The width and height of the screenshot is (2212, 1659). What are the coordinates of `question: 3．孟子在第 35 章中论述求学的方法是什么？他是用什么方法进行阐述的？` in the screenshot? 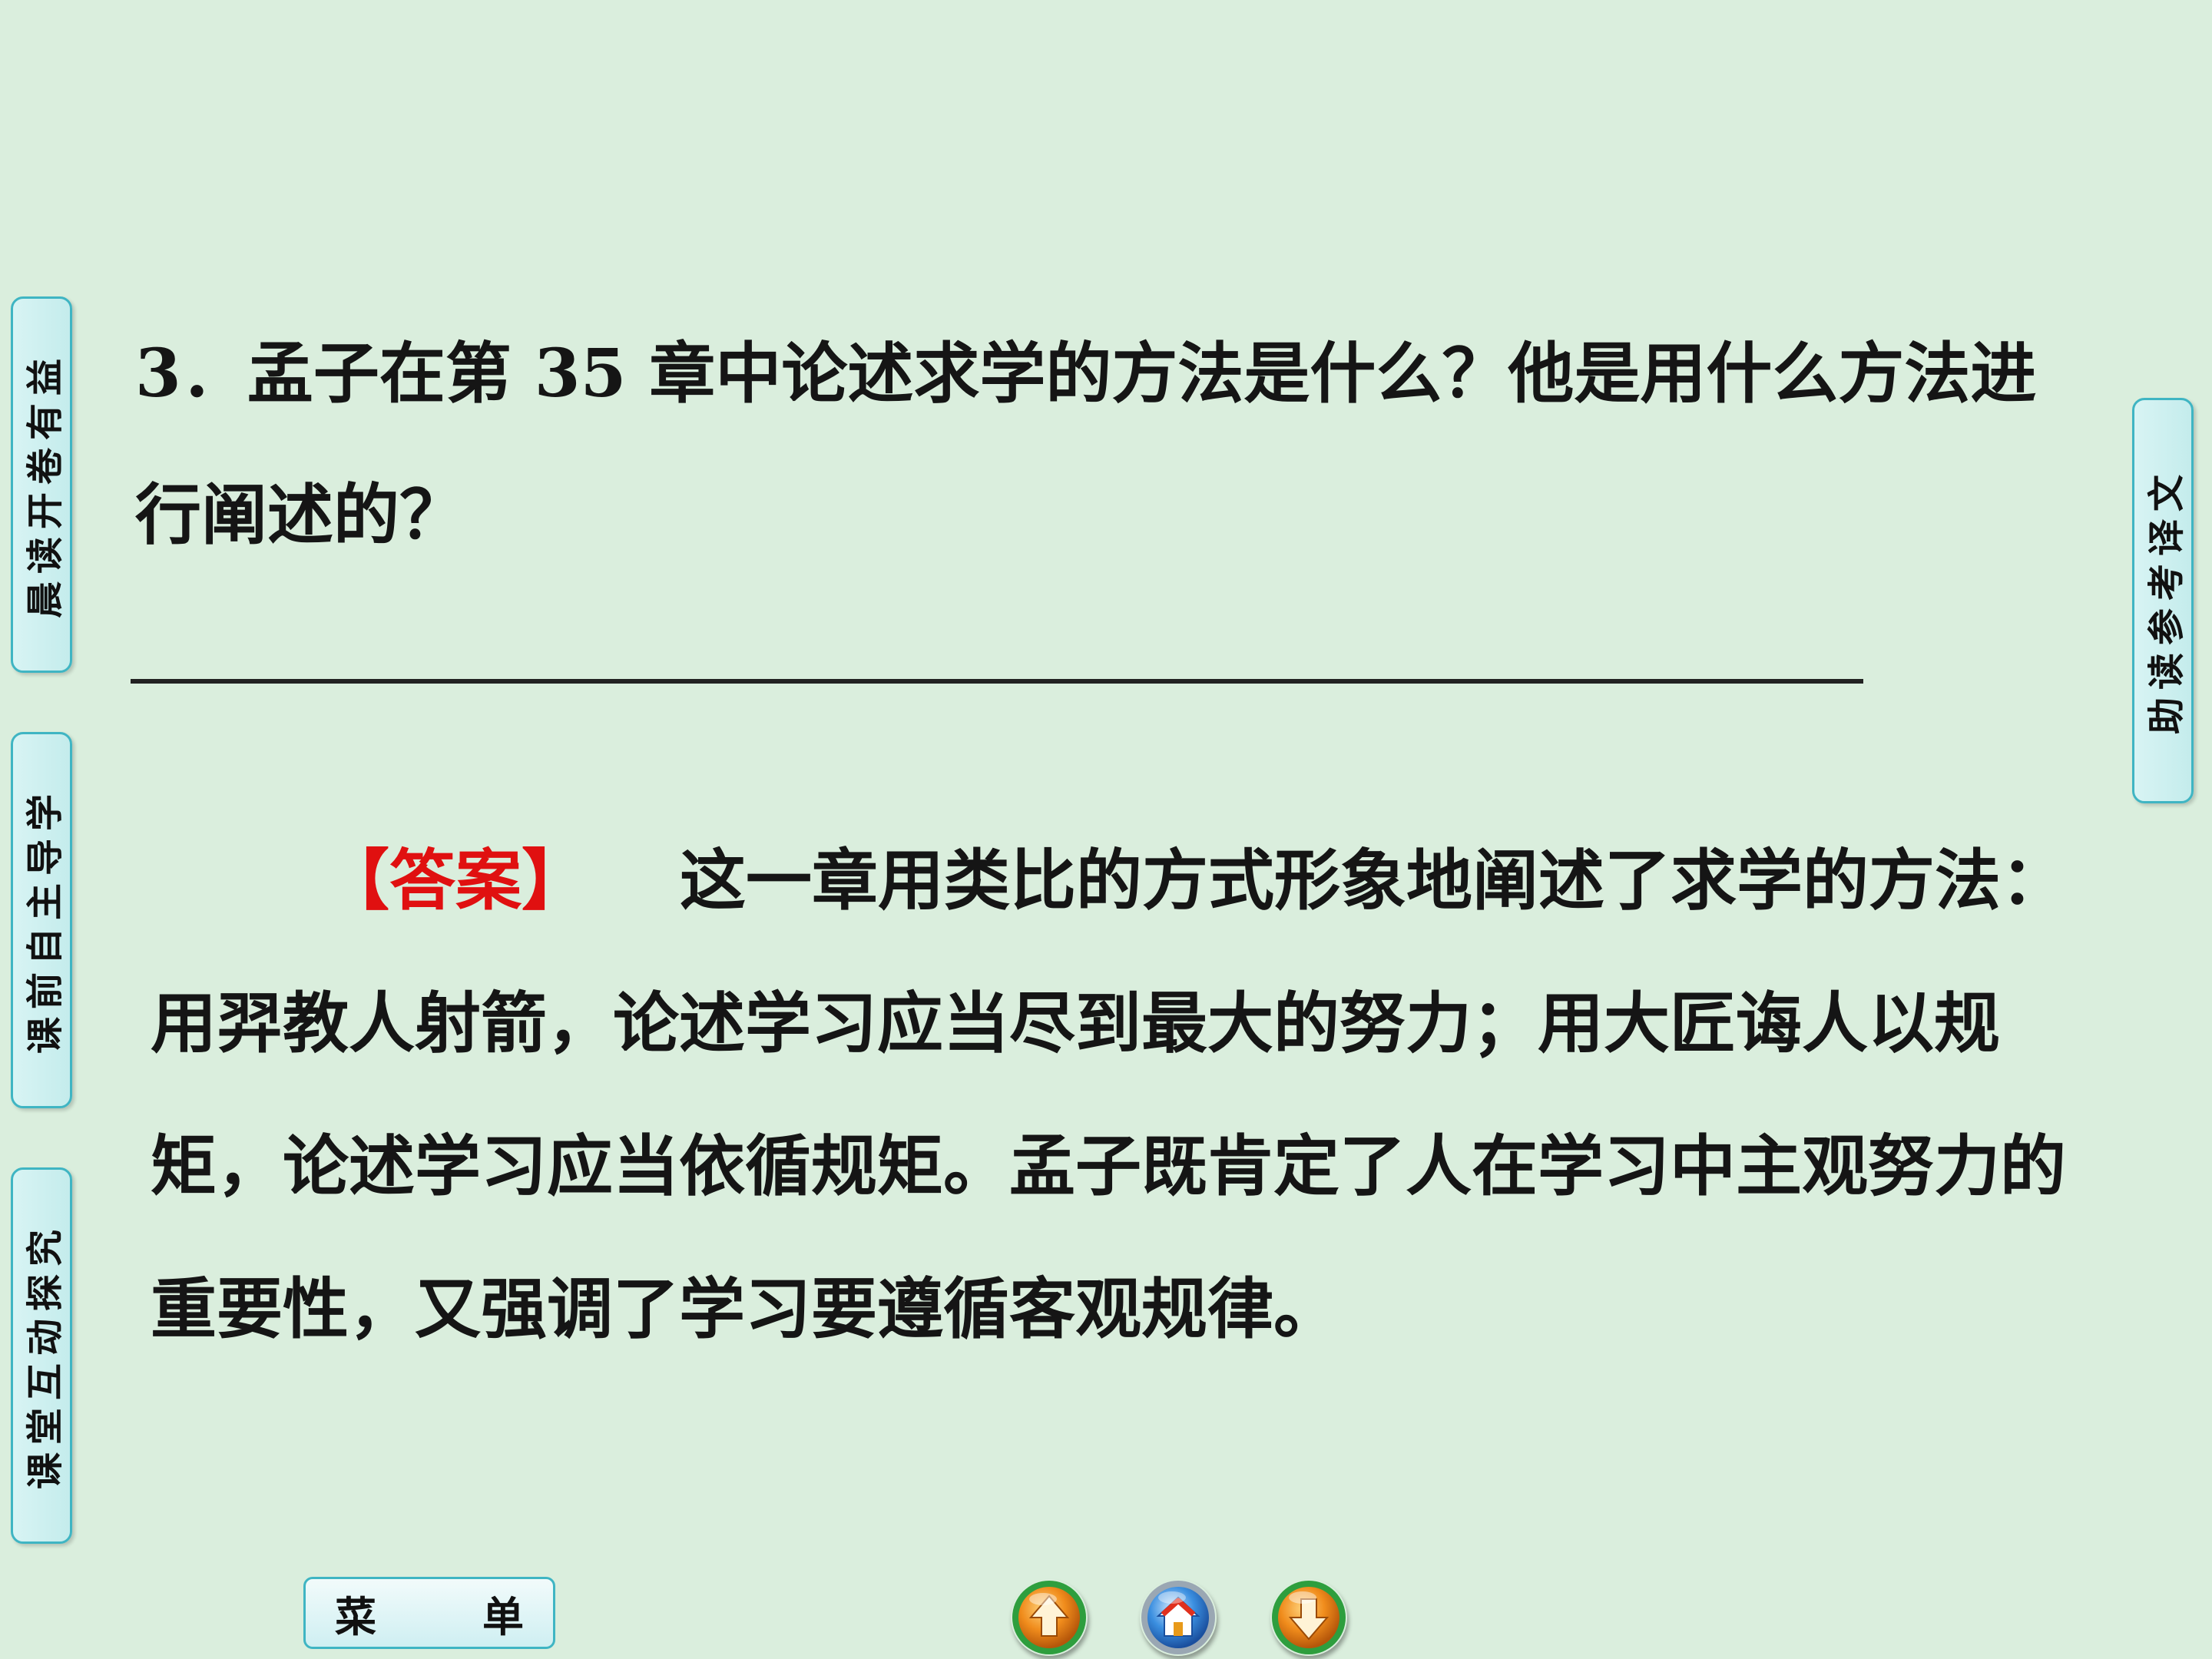 It's located at (1103, 445).